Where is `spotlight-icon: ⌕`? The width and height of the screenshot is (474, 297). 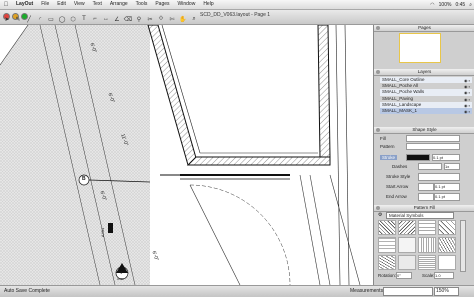
spotlight-icon: ⌕ is located at coordinates (470, 5).